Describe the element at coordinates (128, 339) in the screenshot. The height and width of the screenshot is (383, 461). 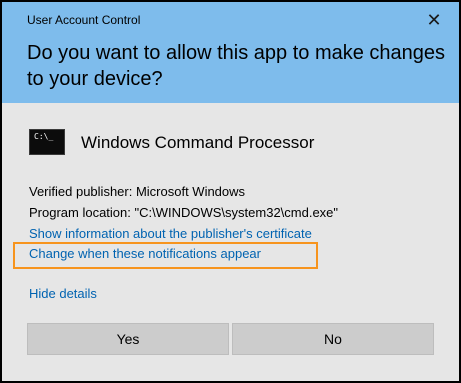
I see `yes-button: Yes` at that location.